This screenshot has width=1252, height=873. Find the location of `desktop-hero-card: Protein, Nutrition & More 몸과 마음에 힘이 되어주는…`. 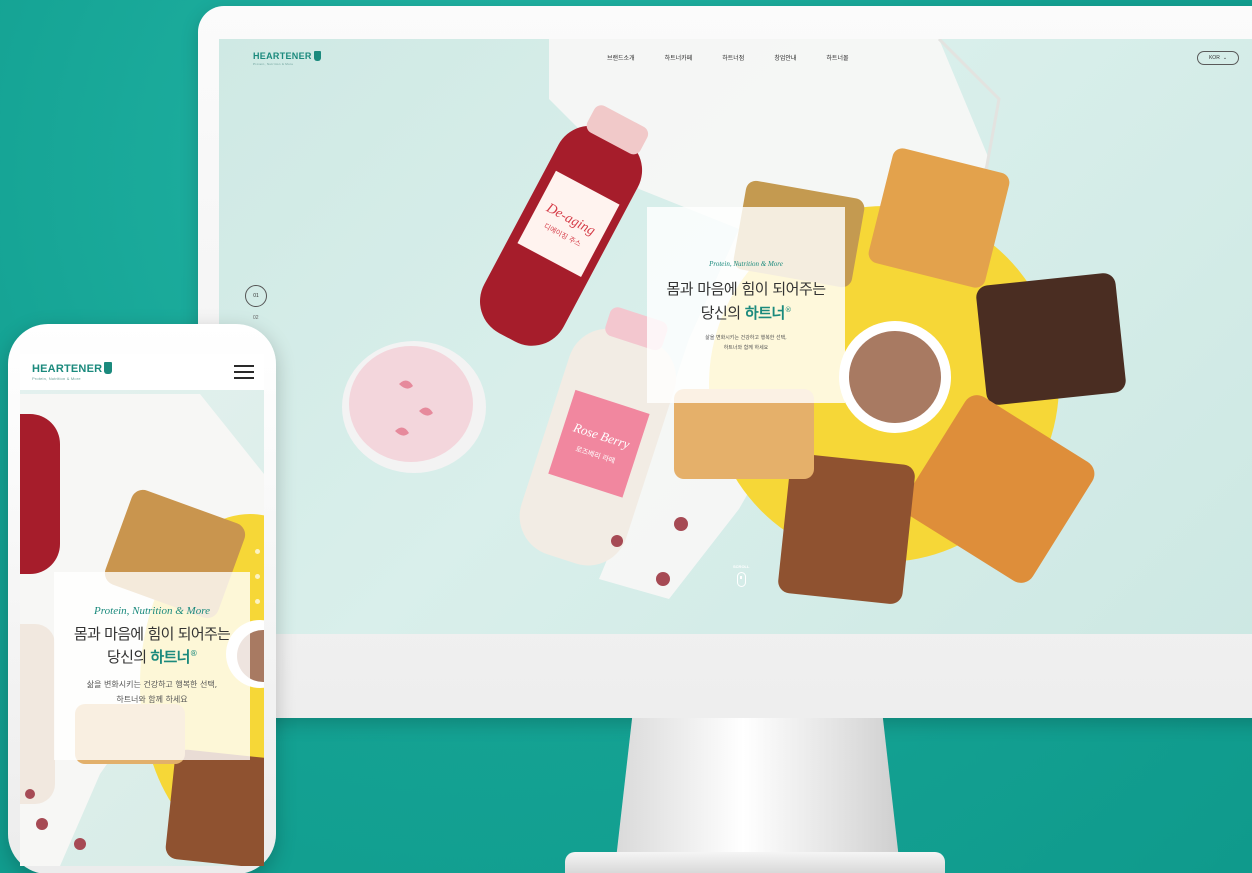

desktop-hero-card: Protein, Nutrition & More 몸과 마음에 힘이 되어주는… is located at coordinates (746, 305).